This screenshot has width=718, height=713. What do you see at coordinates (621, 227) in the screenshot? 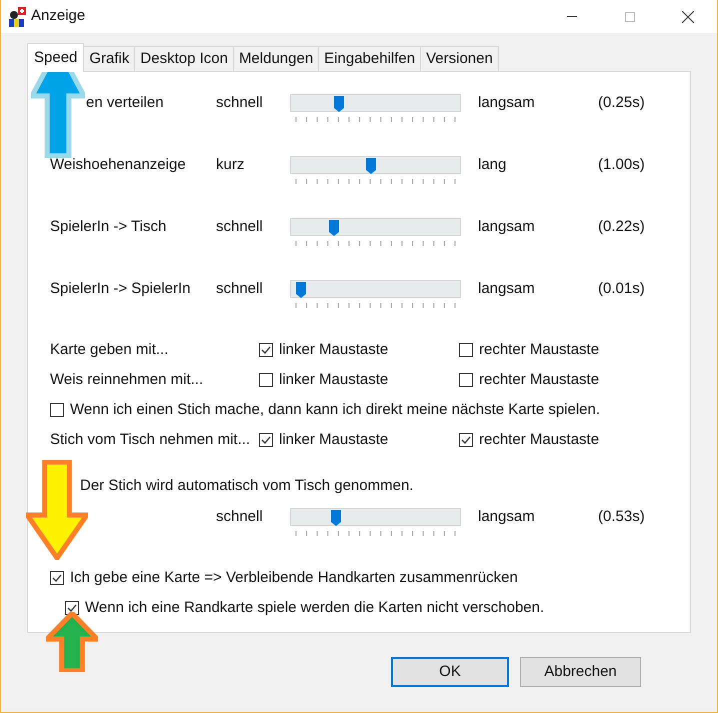
I see `value-label: (0.22s)` at bounding box center [621, 227].